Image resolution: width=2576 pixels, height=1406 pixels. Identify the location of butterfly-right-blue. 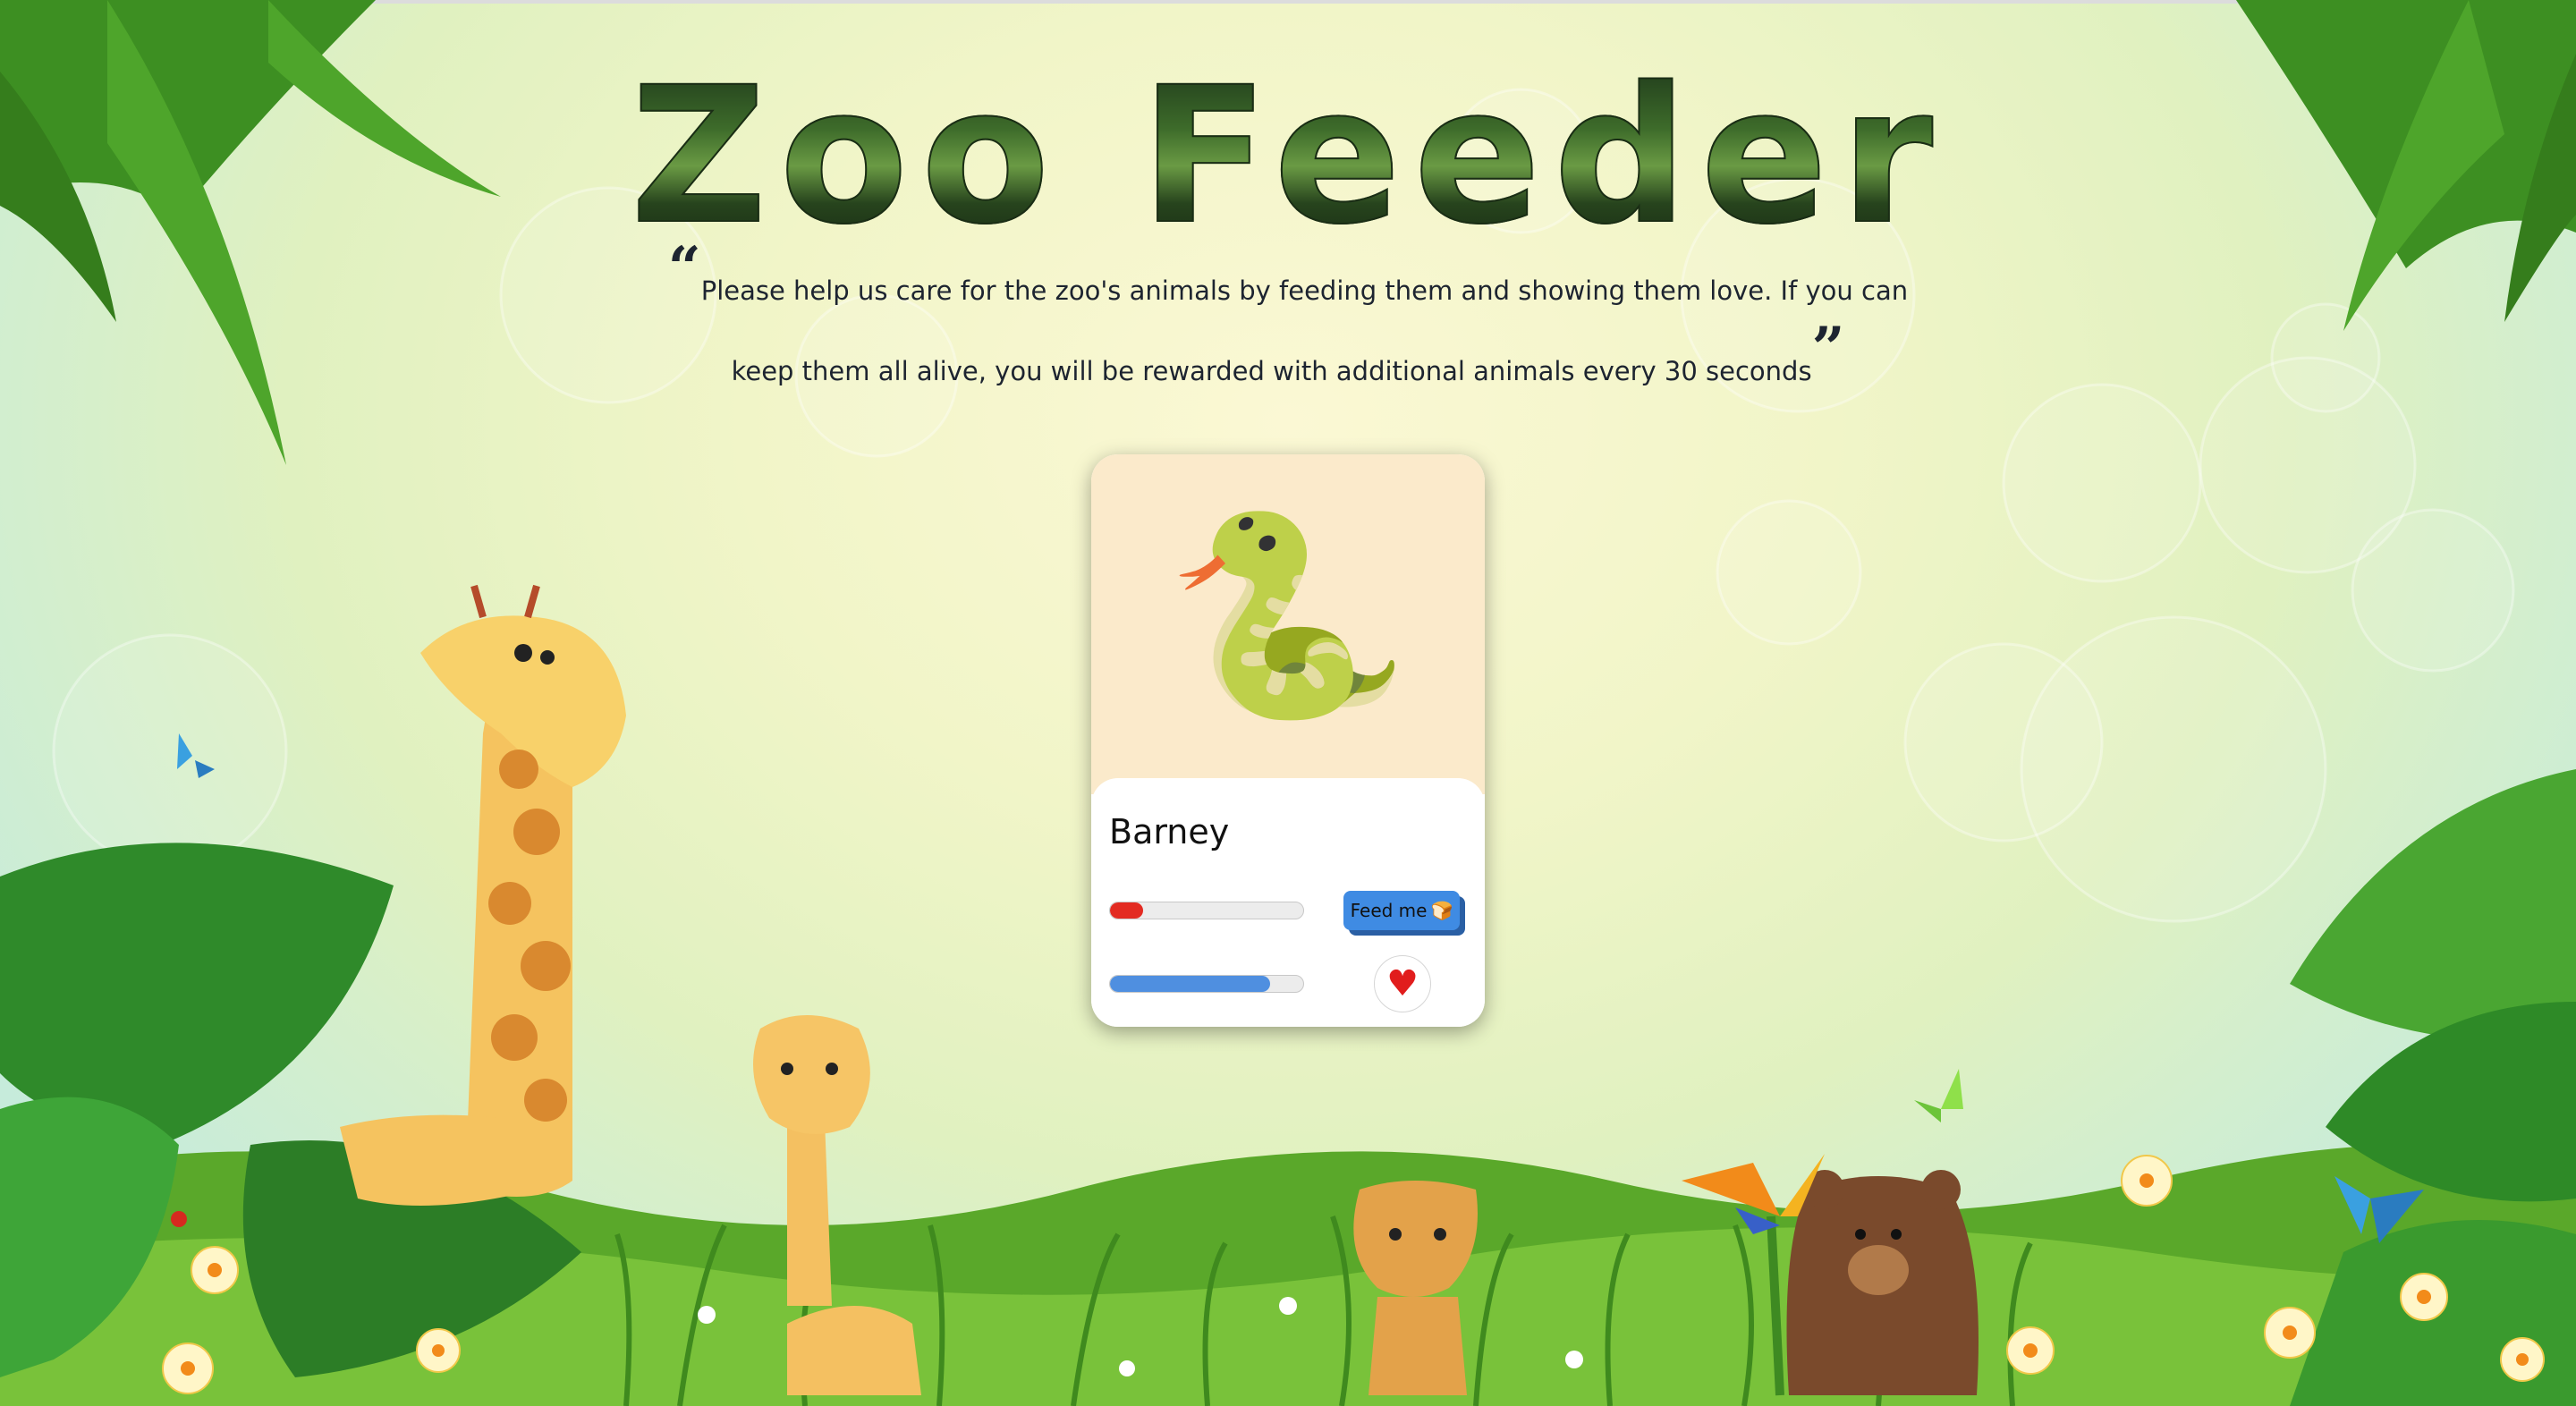
(2379, 1210).